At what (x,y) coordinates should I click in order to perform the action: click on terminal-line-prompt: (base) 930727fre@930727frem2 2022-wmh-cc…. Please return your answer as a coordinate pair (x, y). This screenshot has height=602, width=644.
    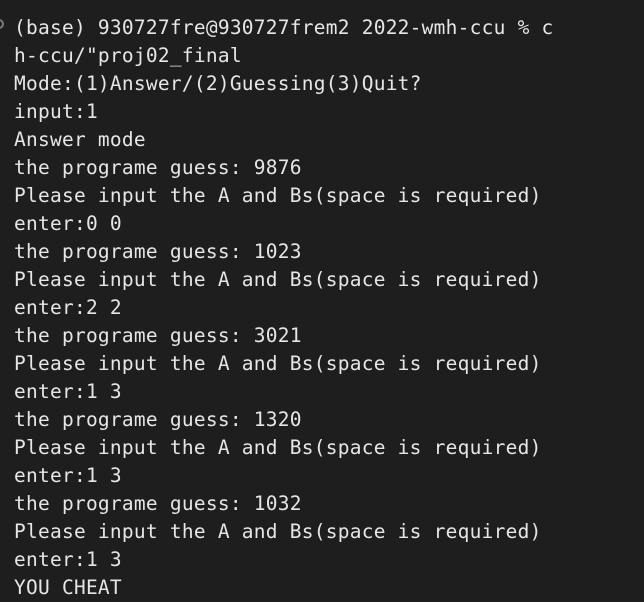
    Looking at the image, I should click on (284, 27).